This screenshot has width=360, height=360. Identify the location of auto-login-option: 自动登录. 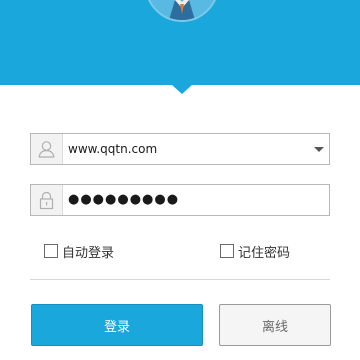
(79, 251).